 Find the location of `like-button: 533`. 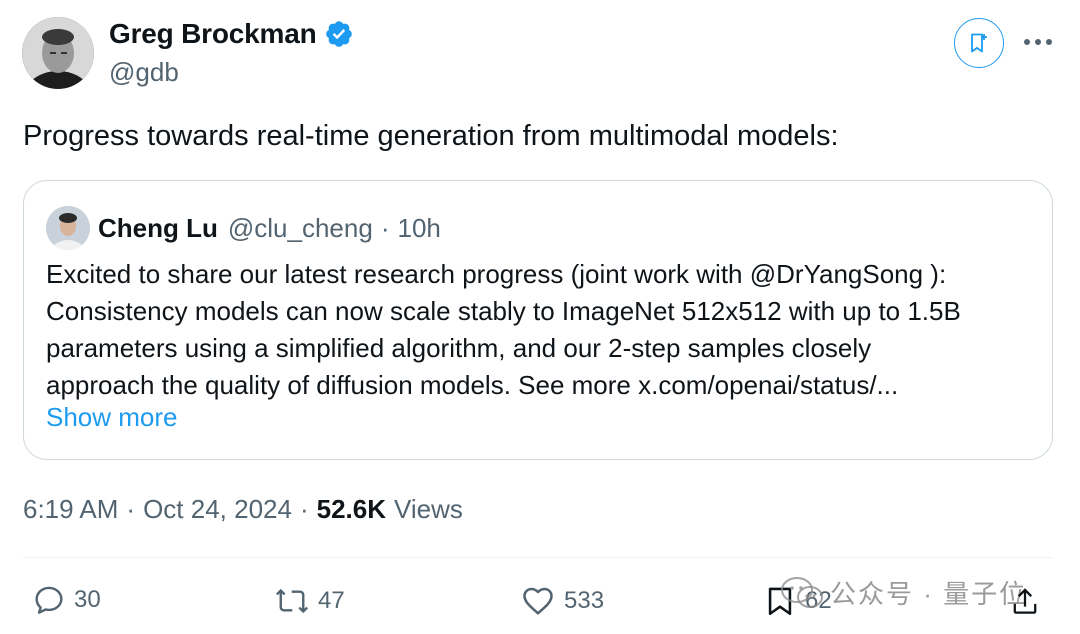

like-button: 533 is located at coordinates (562, 601).